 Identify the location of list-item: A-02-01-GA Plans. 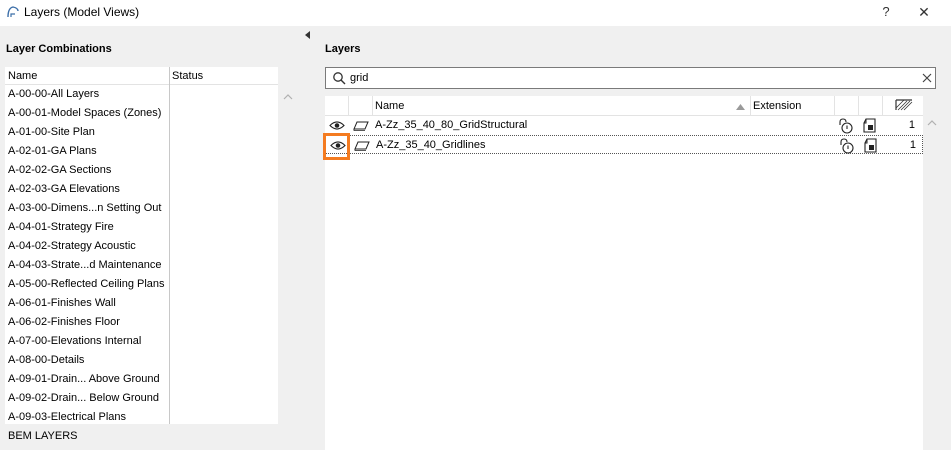
(87, 151).